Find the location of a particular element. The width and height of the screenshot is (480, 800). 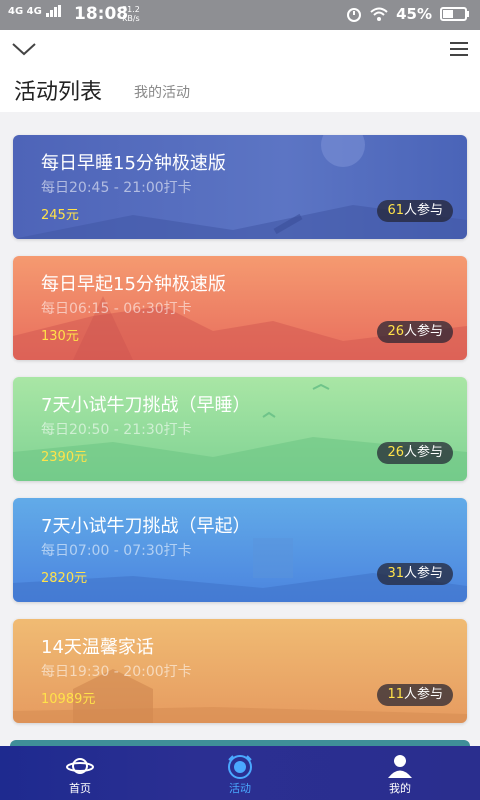

card-title: 14天温馨家话 is located at coordinates (97, 647).